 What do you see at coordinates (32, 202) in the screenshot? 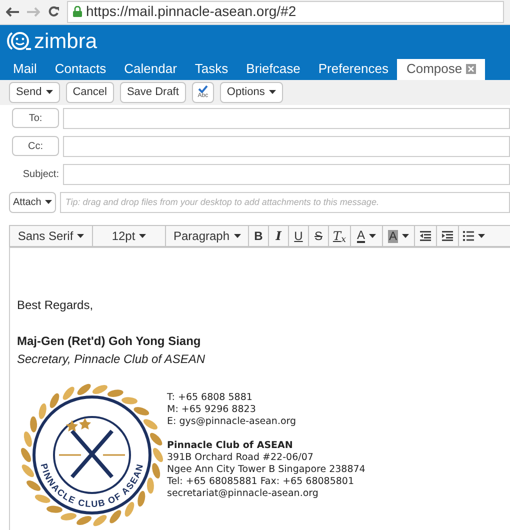
I see `attach-button: Attach` at bounding box center [32, 202].